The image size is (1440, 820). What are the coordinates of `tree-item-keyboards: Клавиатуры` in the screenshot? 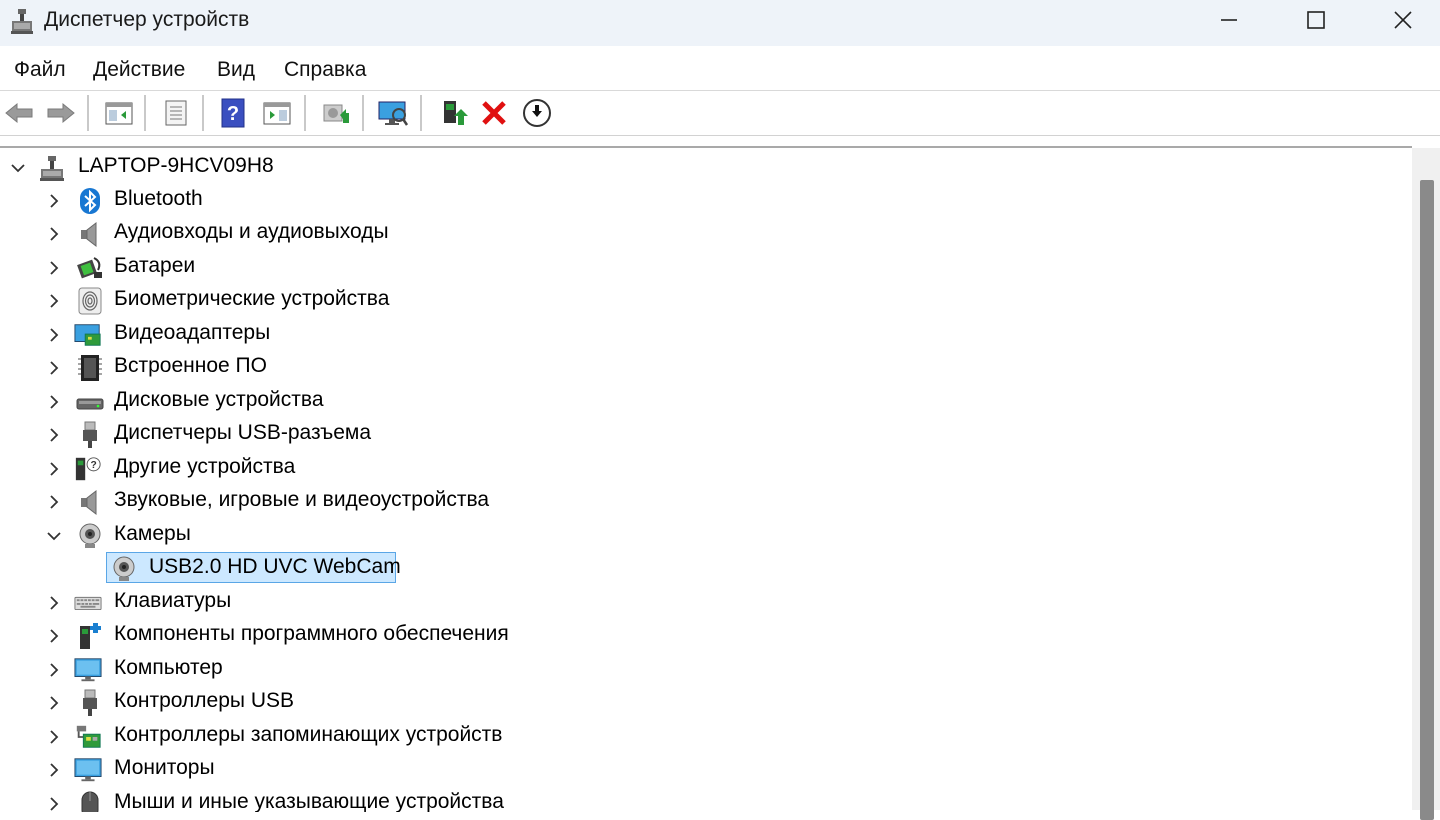 It's located at (700, 602).